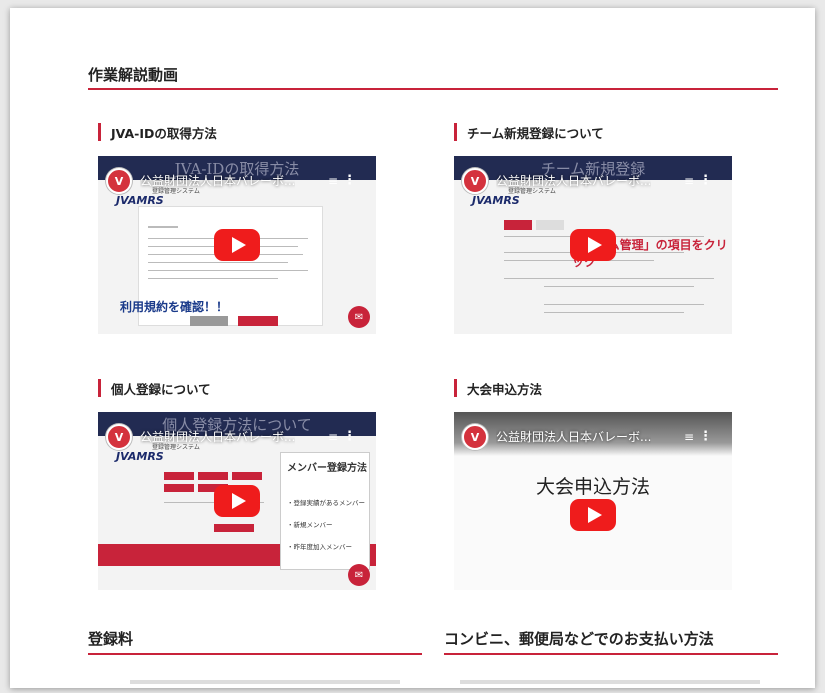  I want to click on payment-section-title: コンビニ、郵便局などでのお支払い方法, so click(579, 639).